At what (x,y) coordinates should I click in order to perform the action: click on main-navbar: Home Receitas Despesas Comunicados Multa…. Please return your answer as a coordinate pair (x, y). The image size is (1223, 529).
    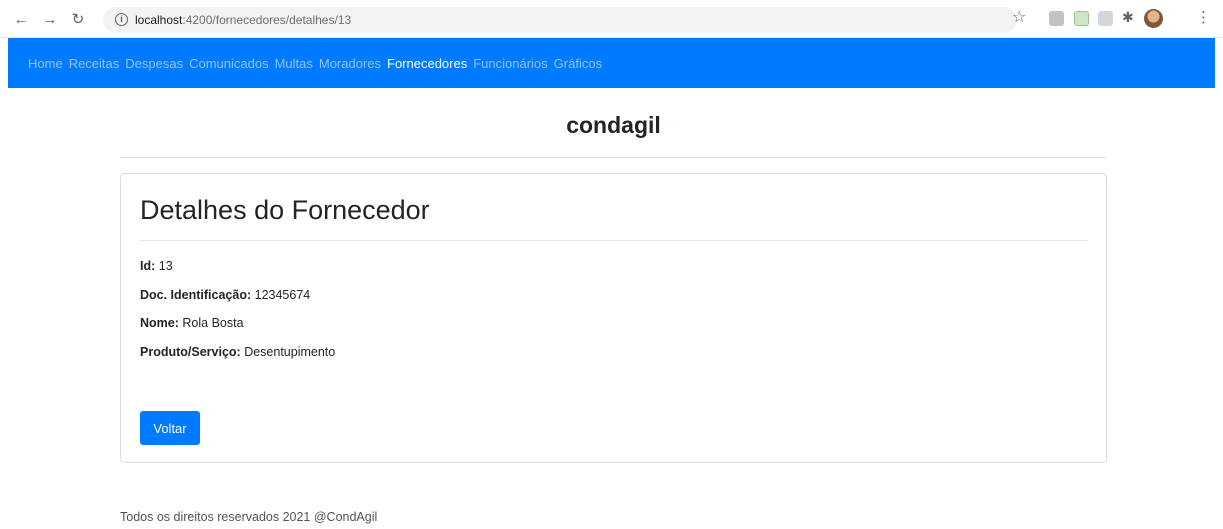
    Looking at the image, I should click on (611, 63).